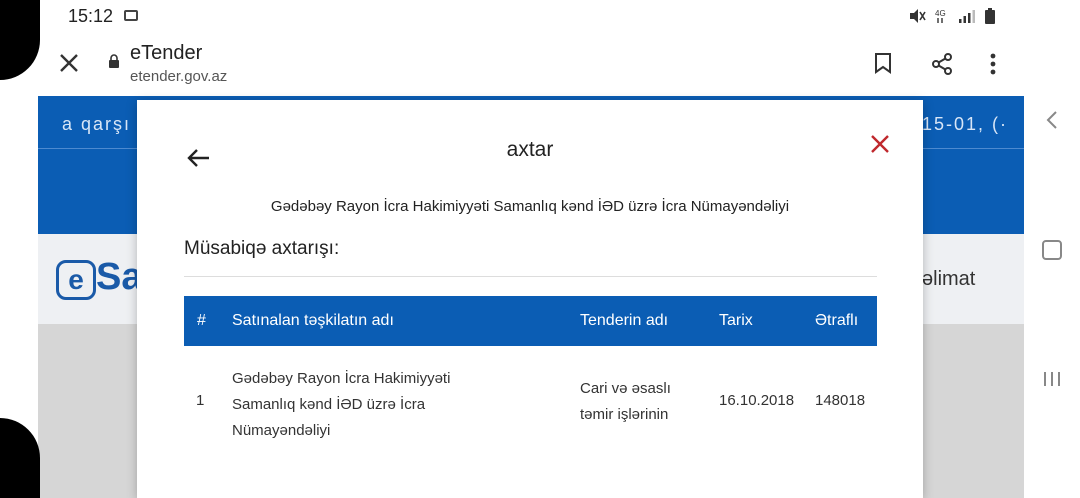  I want to click on battery-icon, so click(990, 16).